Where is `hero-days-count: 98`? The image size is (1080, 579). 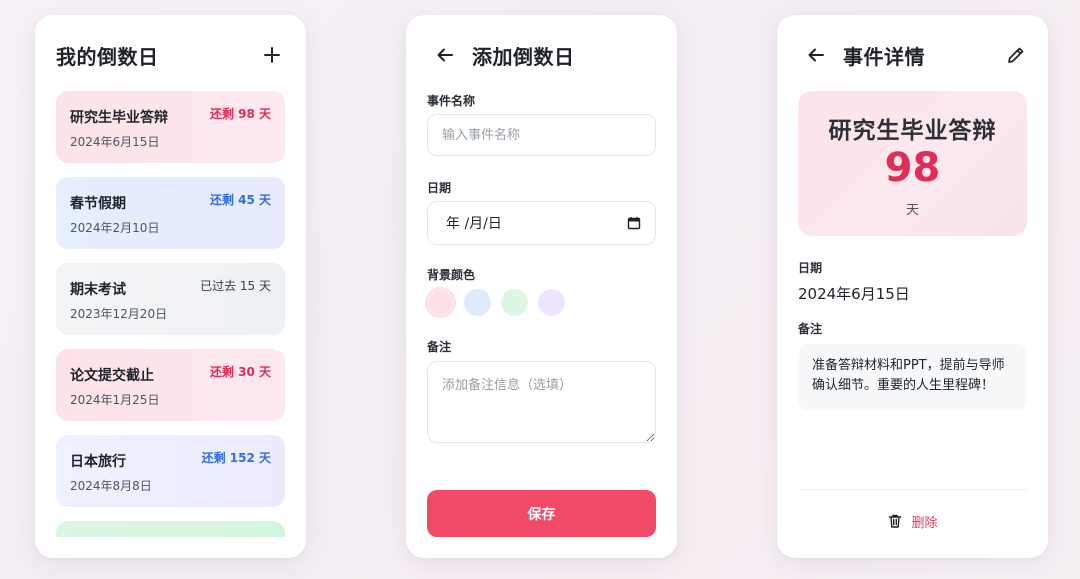
hero-days-count: 98 is located at coordinates (912, 168).